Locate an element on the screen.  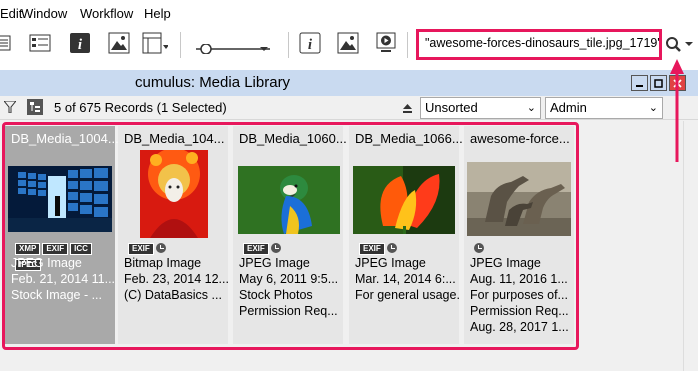
window-title: cumulus: Media Library is located at coordinates (213, 82).